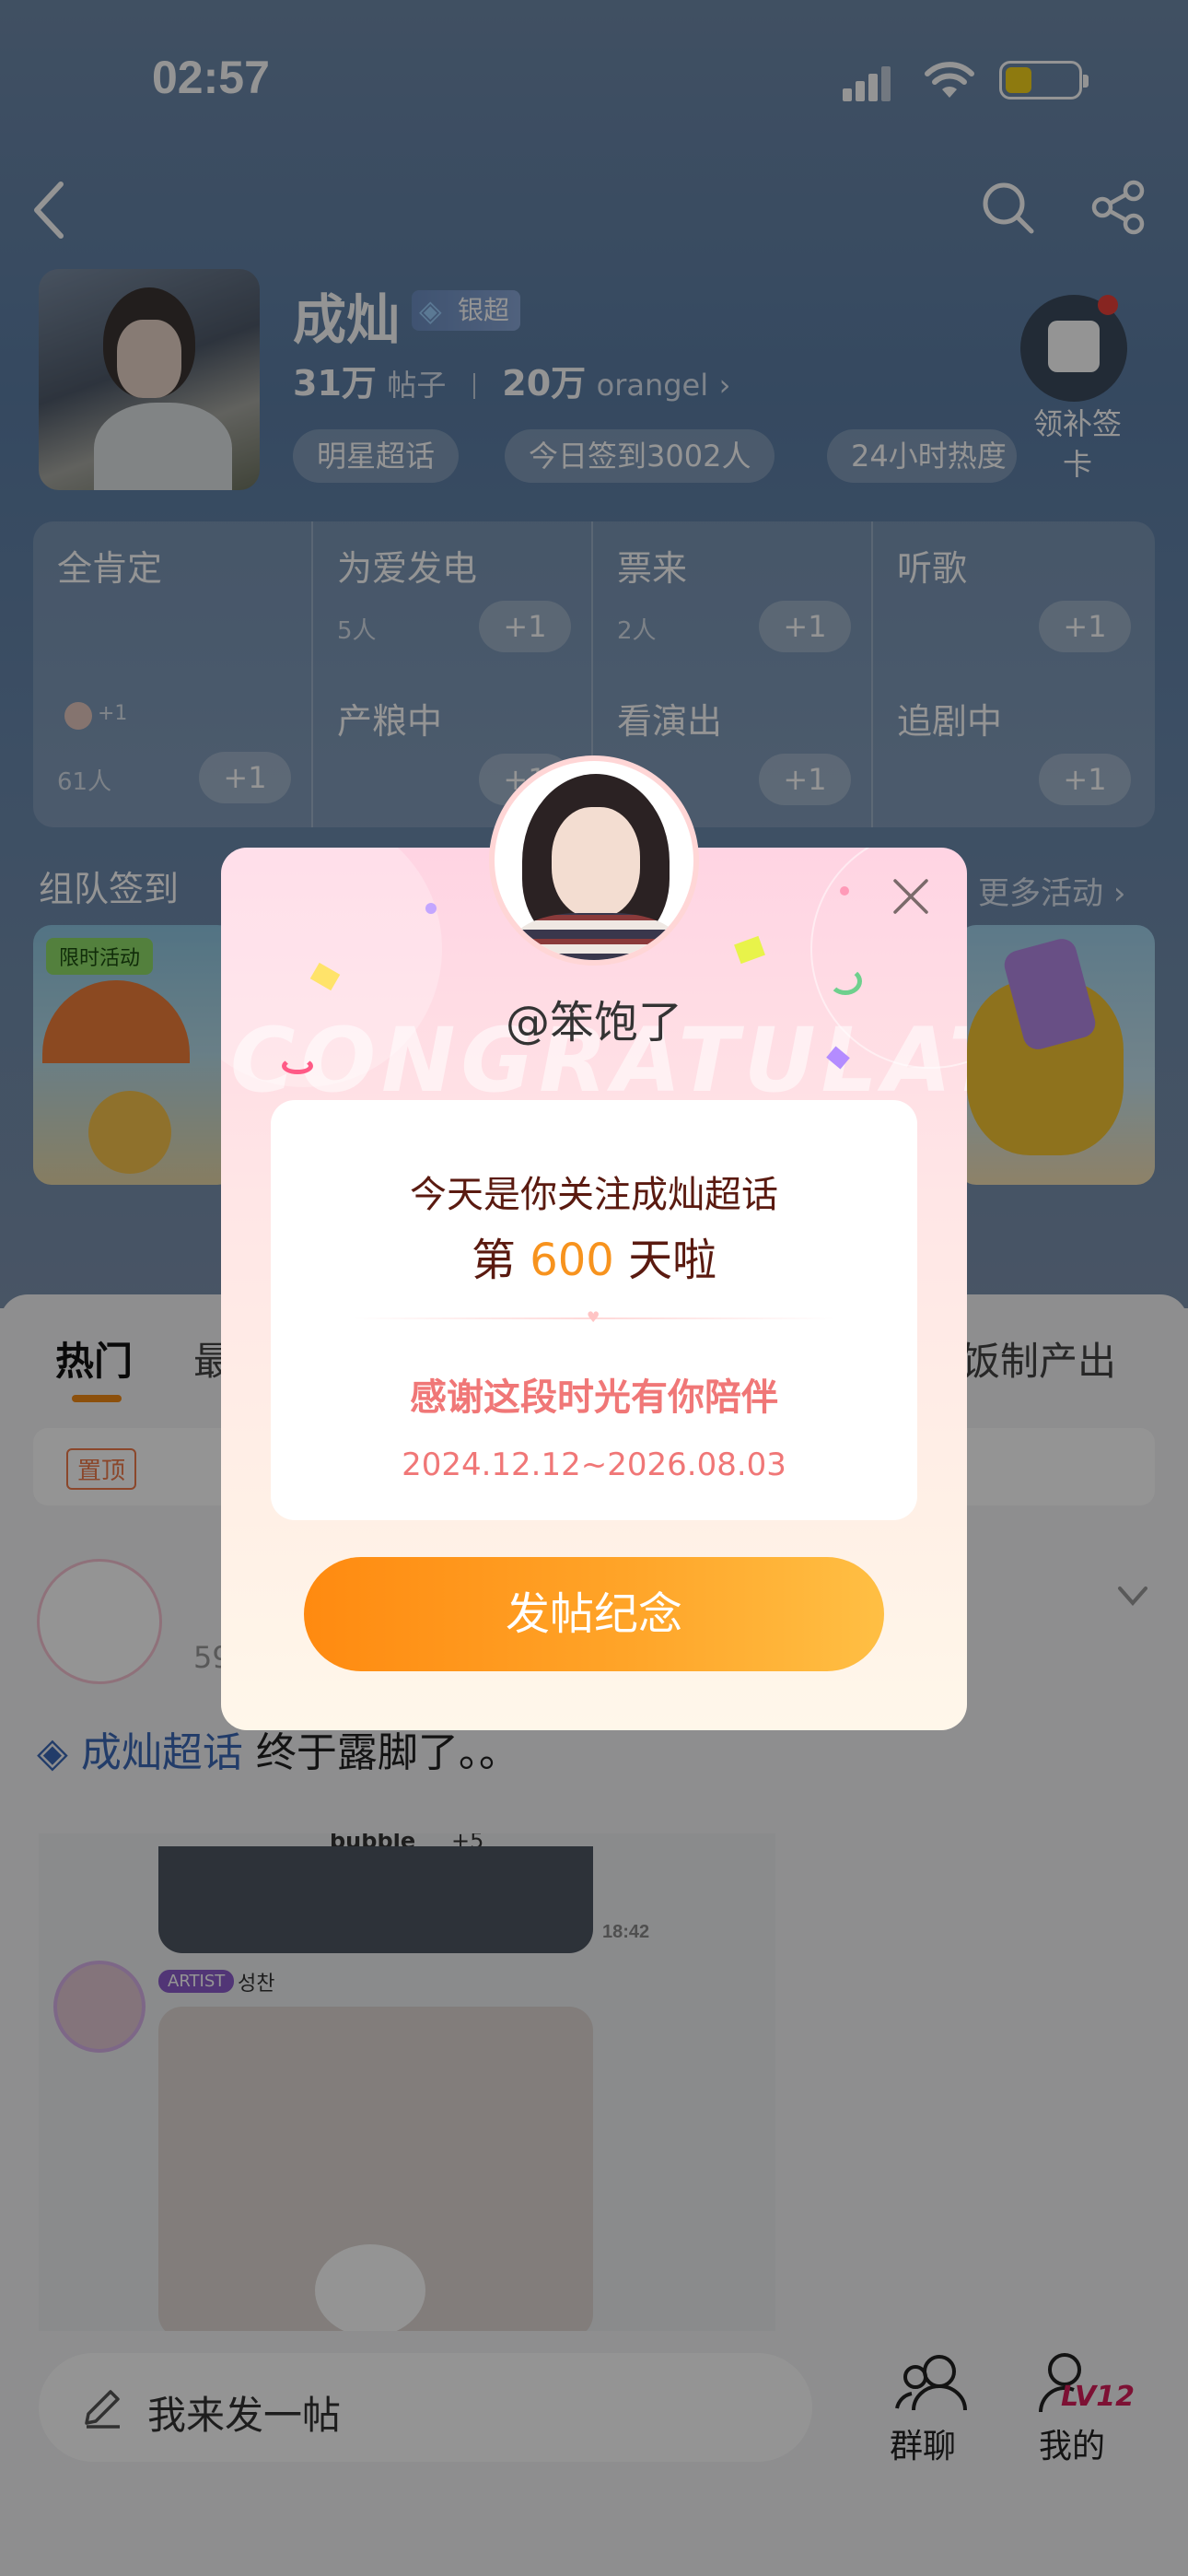 This screenshot has height=2576, width=1188. I want to click on thanks-message: 感谢这段时光有你陪伴, so click(594, 1397).